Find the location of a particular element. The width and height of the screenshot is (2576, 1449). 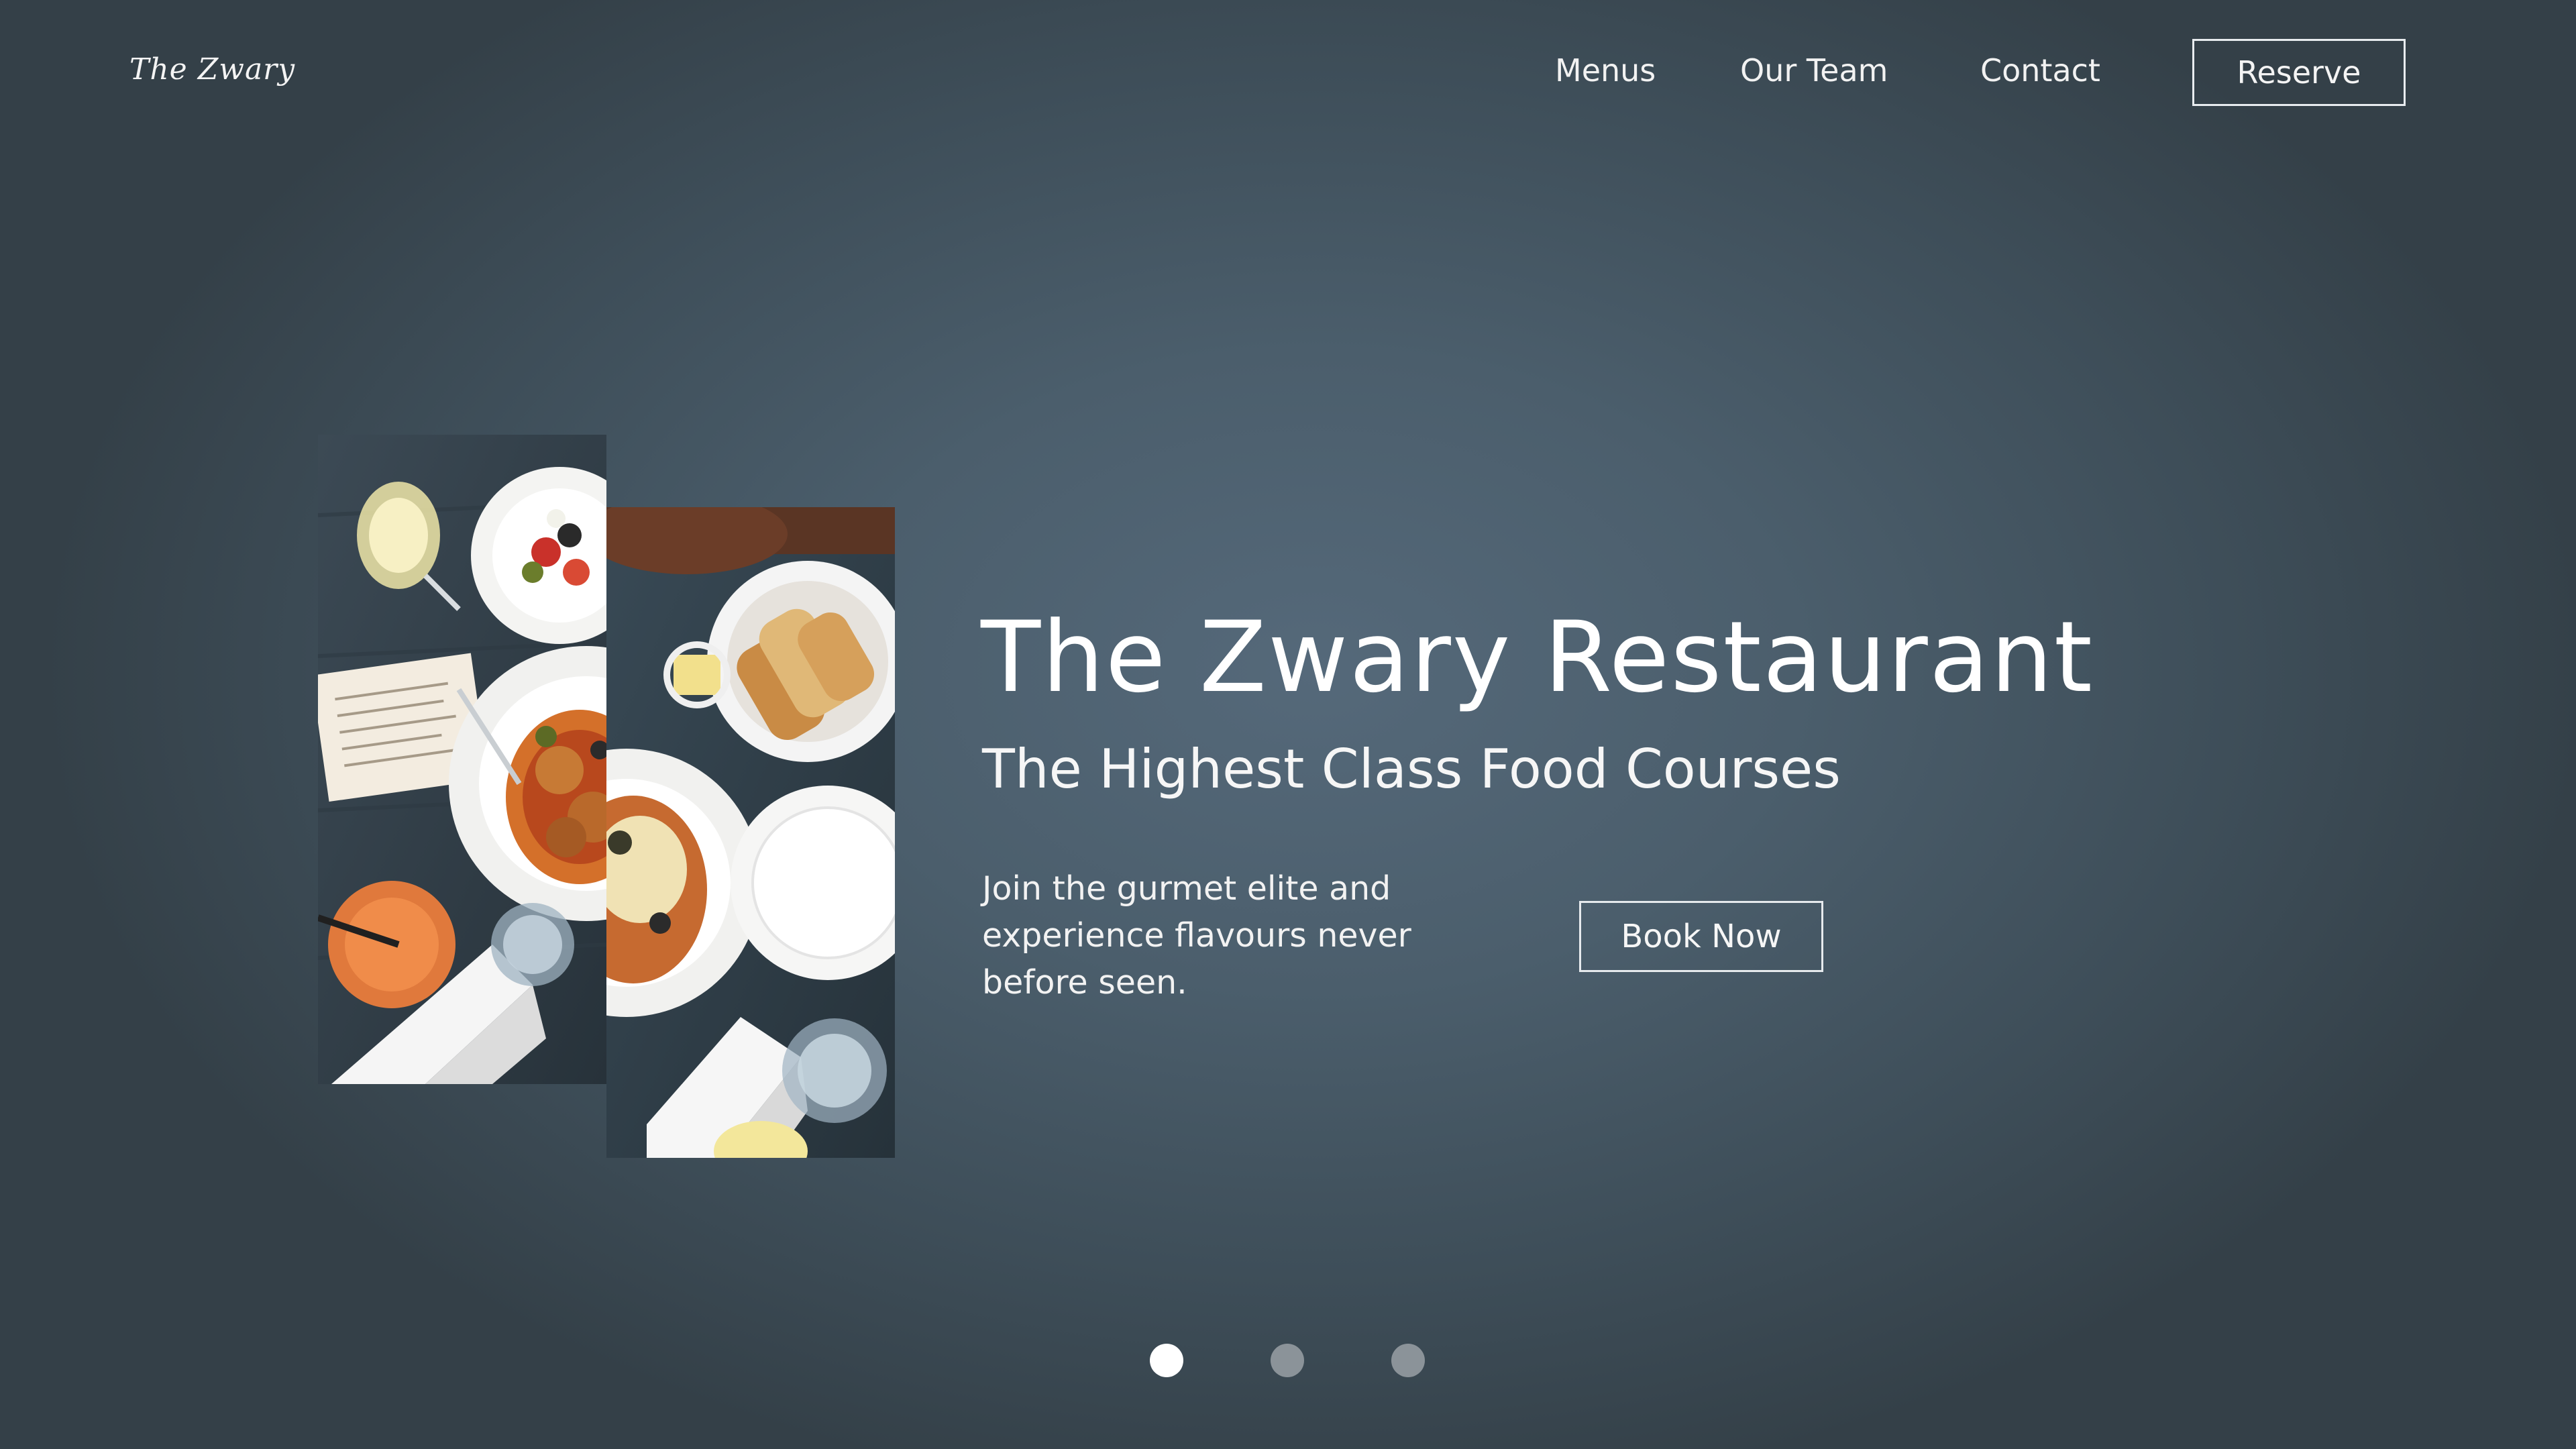

hero-subtitle: The Highest Class Food Courses is located at coordinates (1411, 769).